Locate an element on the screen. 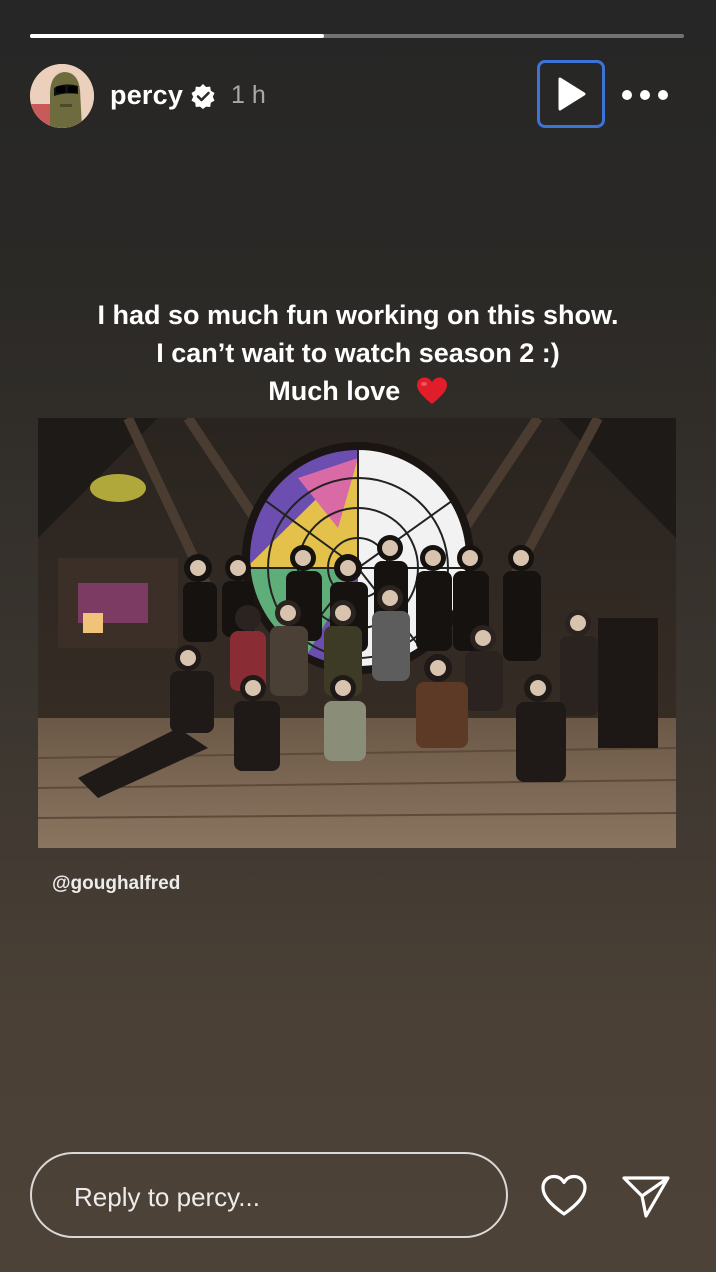 Image resolution: width=716 pixels, height=1272 pixels. story-header: percy 1 h is located at coordinates (357, 94).